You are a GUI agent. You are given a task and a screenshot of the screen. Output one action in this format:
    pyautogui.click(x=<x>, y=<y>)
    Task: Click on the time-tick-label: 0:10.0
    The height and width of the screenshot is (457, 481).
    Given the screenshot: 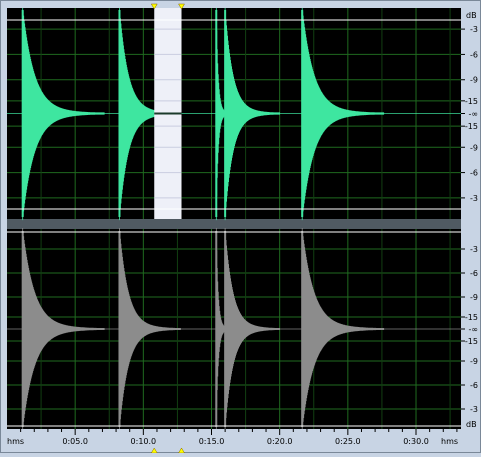 What is the action you would take?
    pyautogui.click(x=144, y=441)
    